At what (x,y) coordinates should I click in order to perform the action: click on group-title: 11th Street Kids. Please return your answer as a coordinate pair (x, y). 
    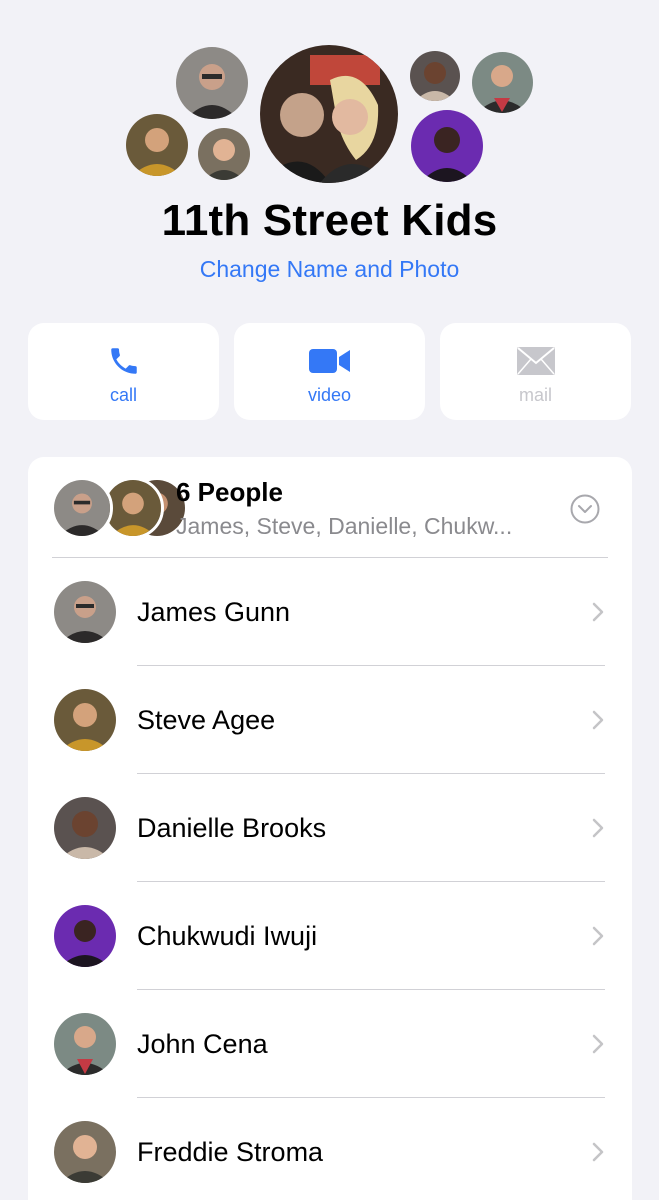
    Looking at the image, I should click on (329, 220).